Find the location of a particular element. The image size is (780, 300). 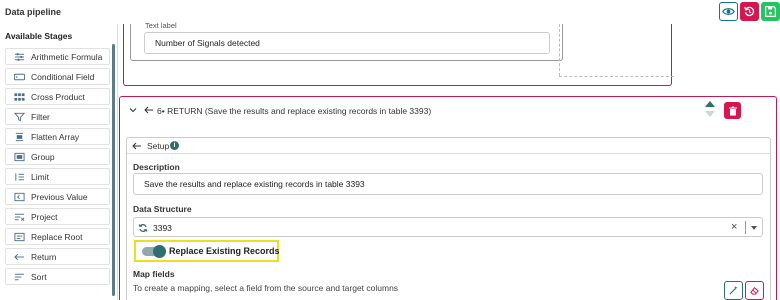

stage-item-previous-value: Previous Value is located at coordinates (57, 196).